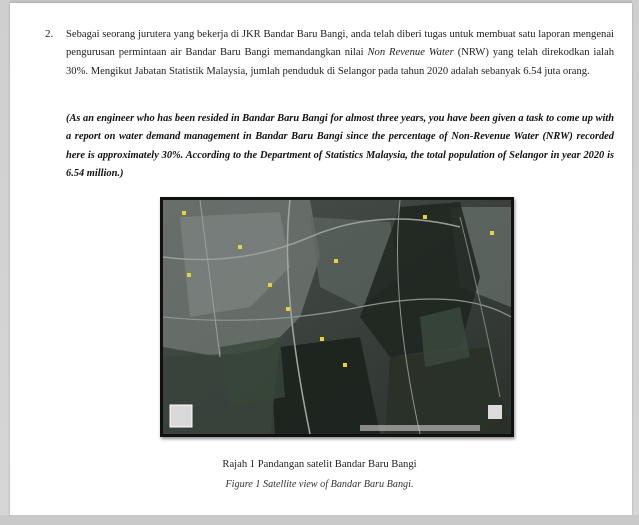 This screenshot has width=639, height=525. What do you see at coordinates (410, 53) in the screenshot?
I see `malay-text-italic-term: Non Revenue Water` at bounding box center [410, 53].